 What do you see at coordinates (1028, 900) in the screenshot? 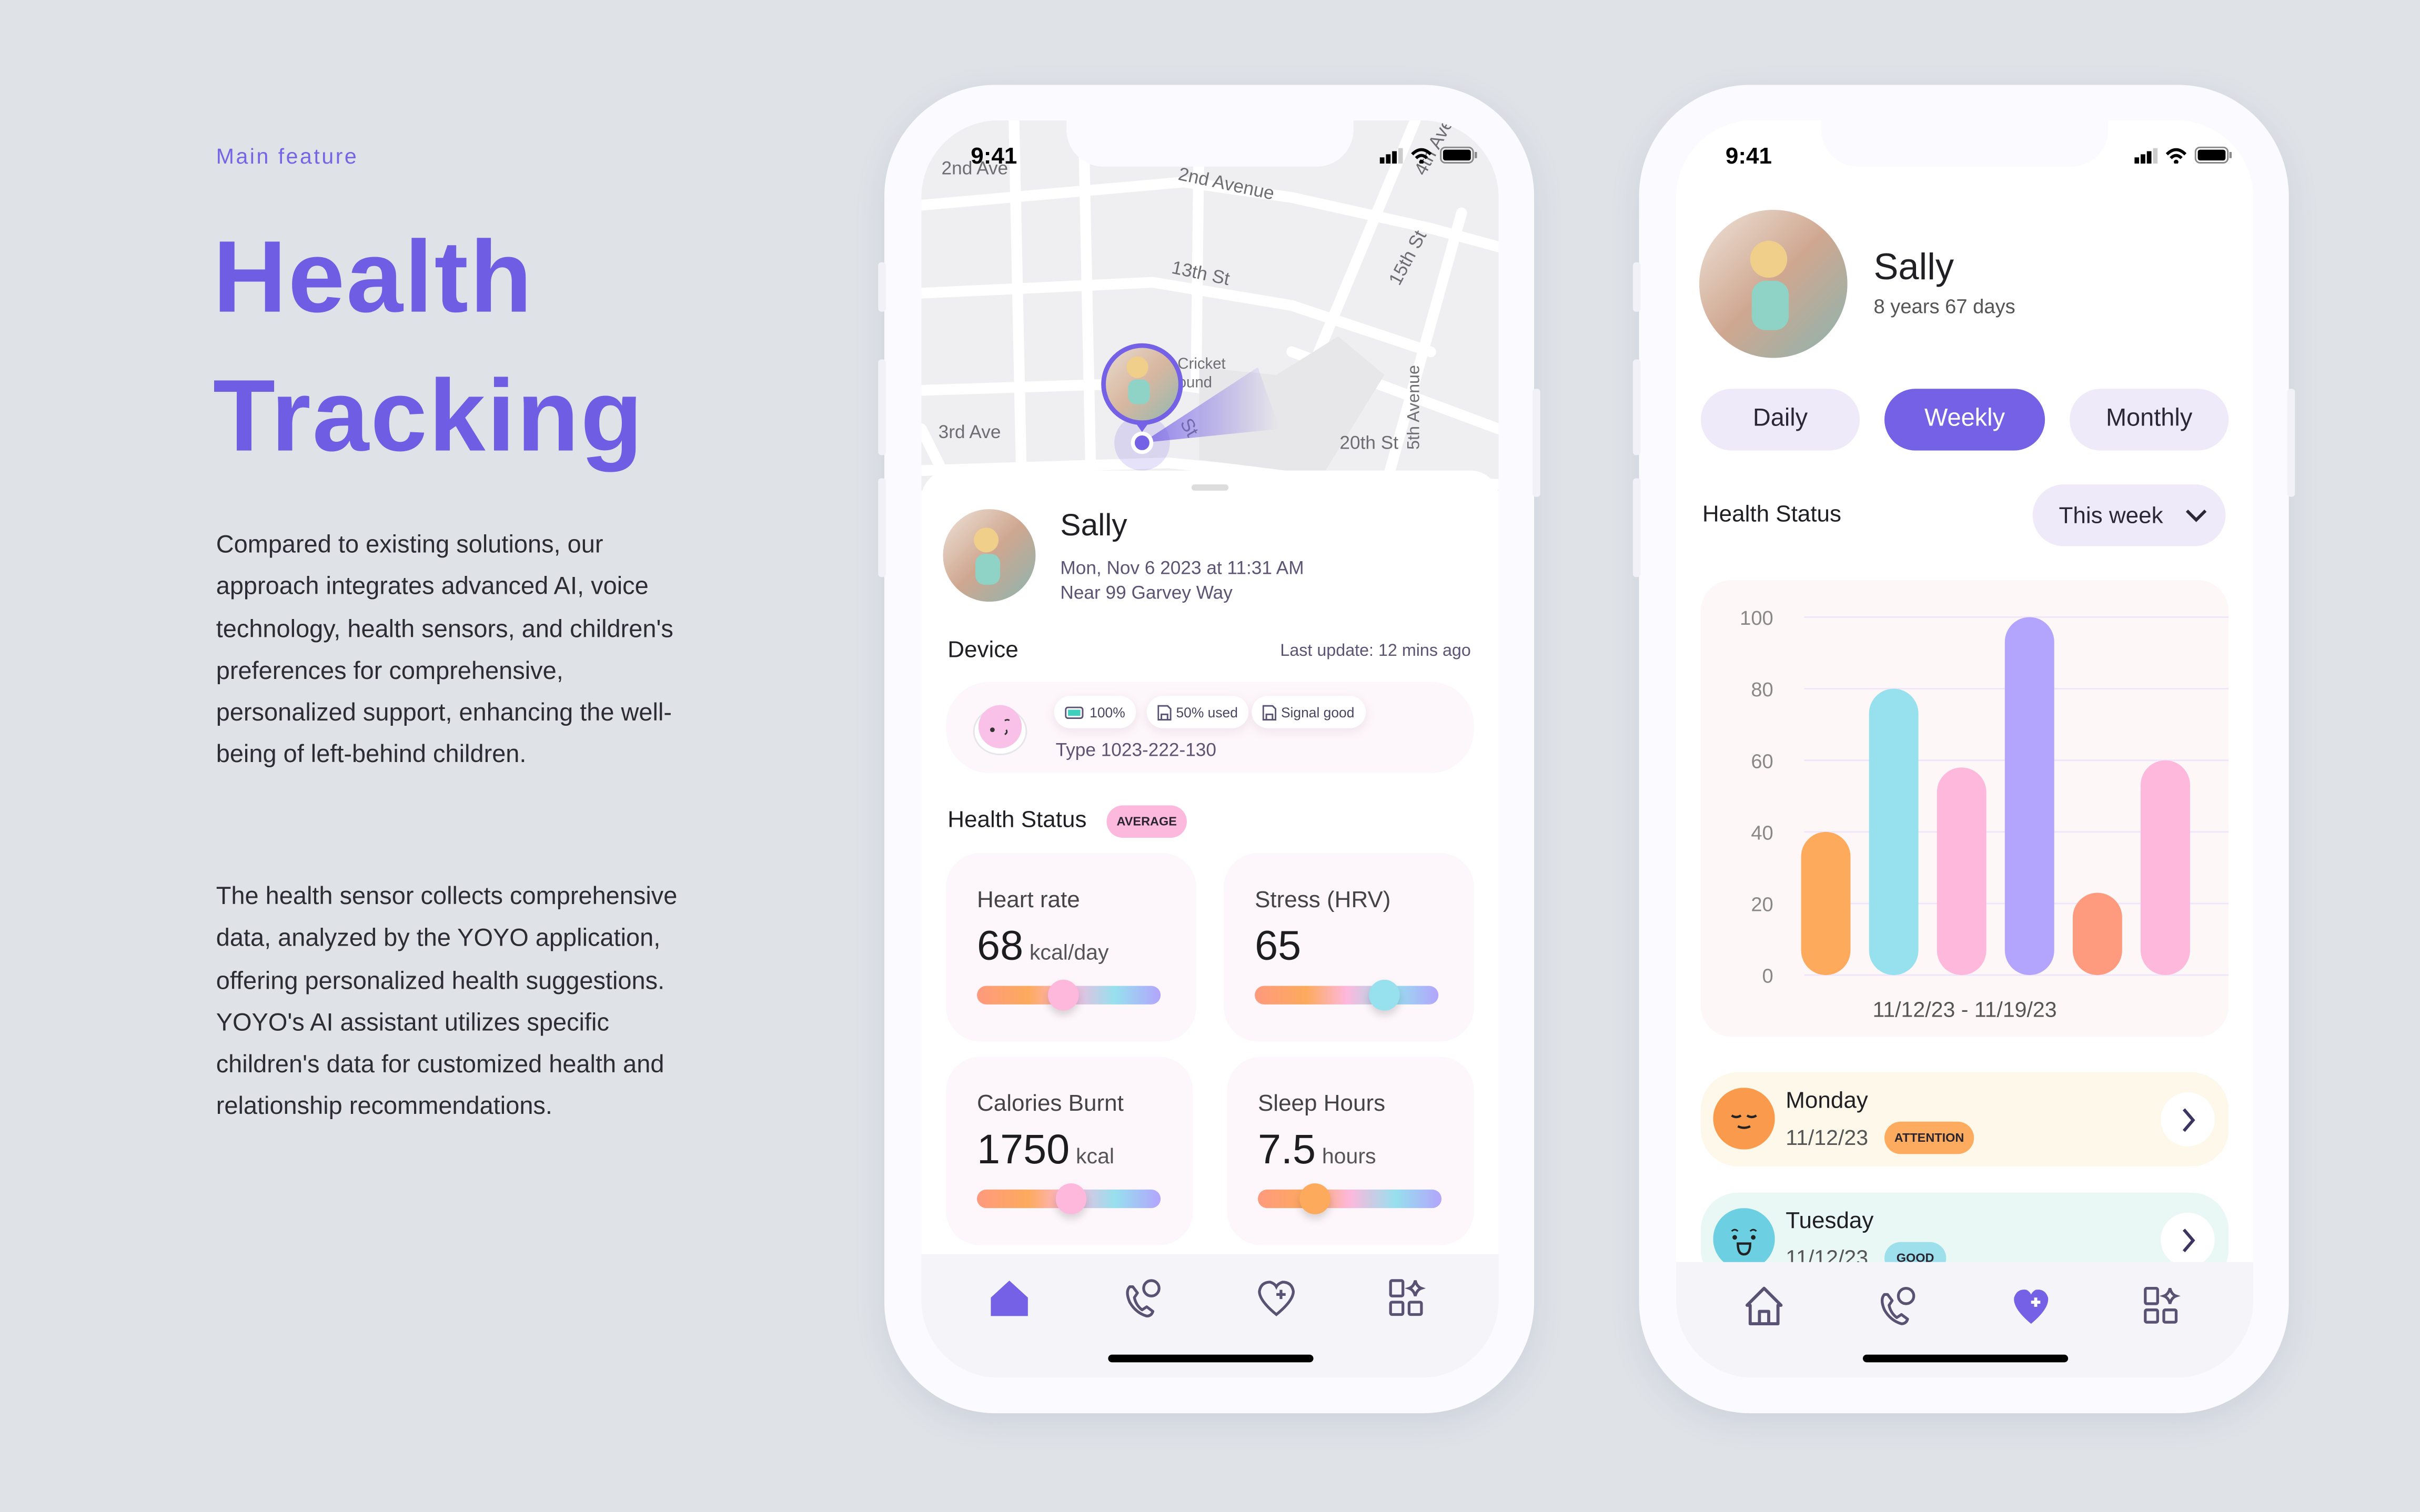
I see `metric-title: Heart rate` at bounding box center [1028, 900].